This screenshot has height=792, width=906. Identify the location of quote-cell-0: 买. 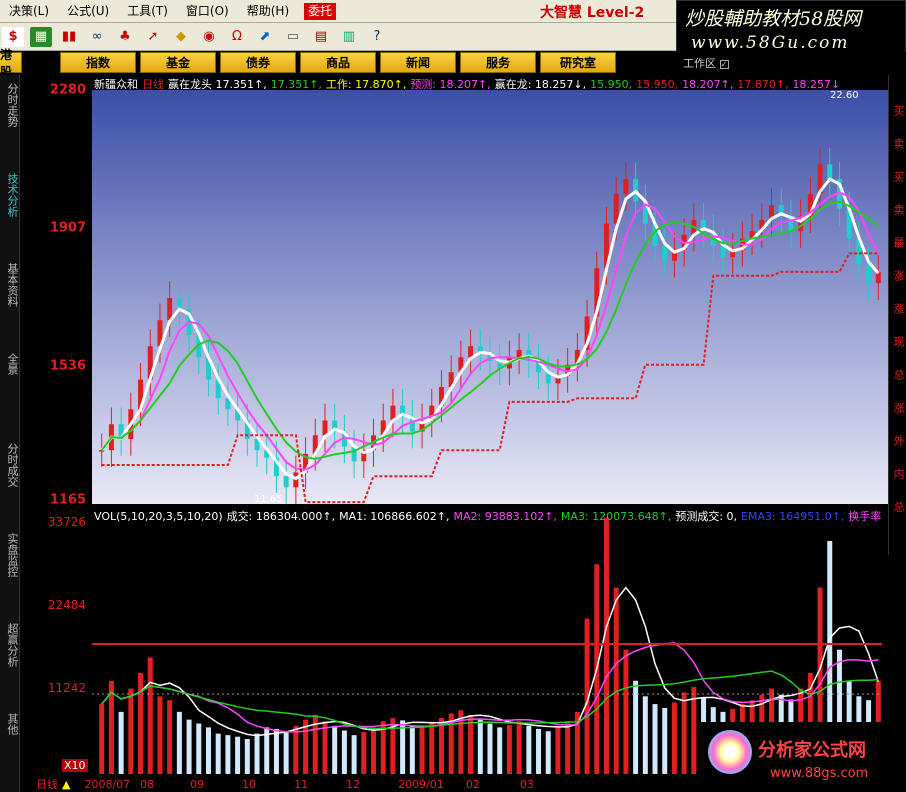
(898, 110).